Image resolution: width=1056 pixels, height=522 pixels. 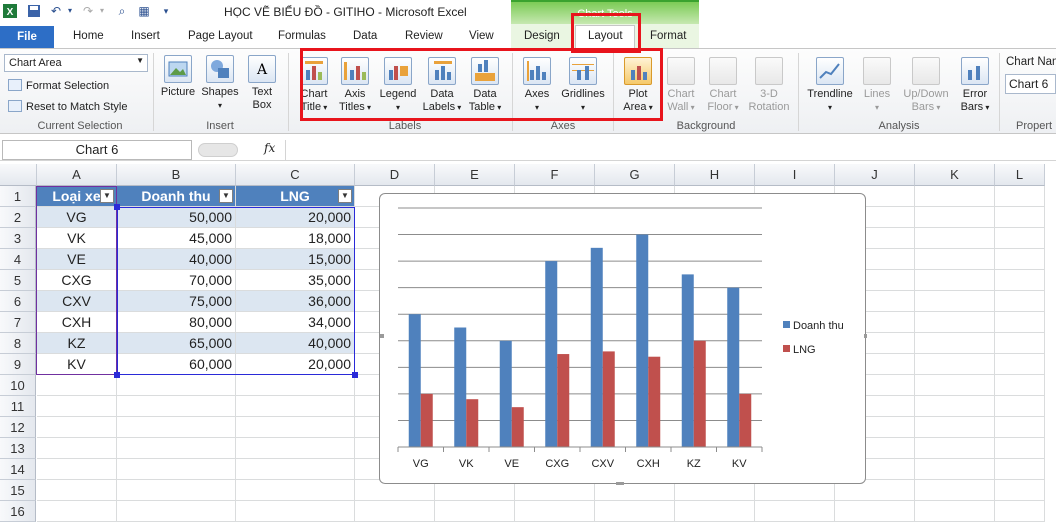 I want to click on print-preview-icon: ⌕, so click(x=122, y=11).